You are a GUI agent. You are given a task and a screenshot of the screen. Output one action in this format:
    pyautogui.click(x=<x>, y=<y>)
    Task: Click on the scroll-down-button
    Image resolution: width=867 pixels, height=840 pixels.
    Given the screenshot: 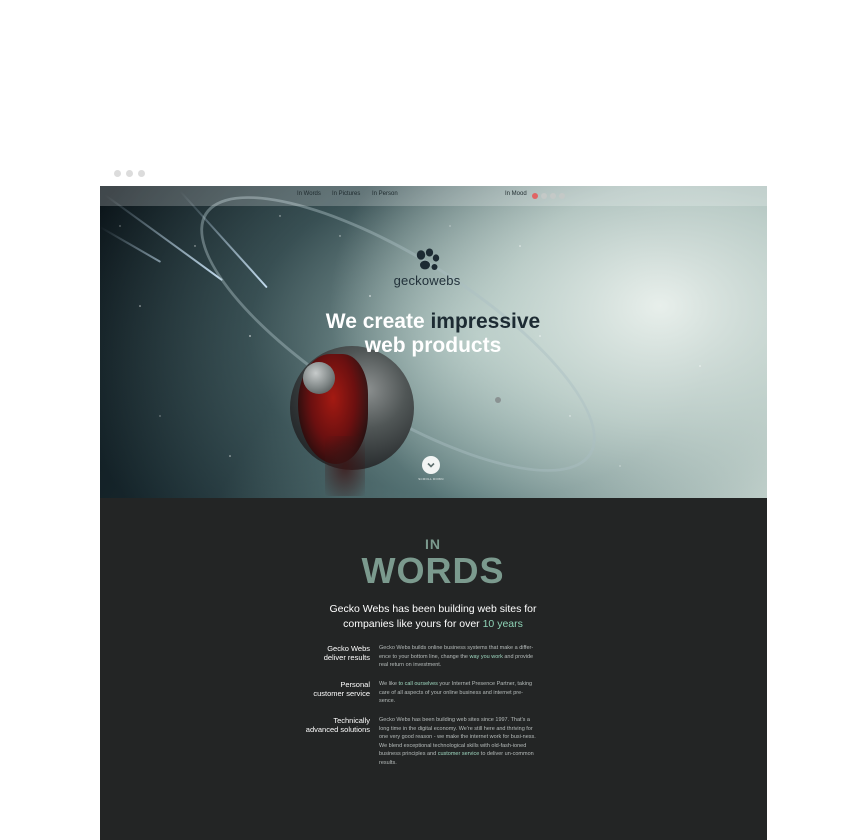 What is the action you would take?
    pyautogui.click(x=431, y=465)
    